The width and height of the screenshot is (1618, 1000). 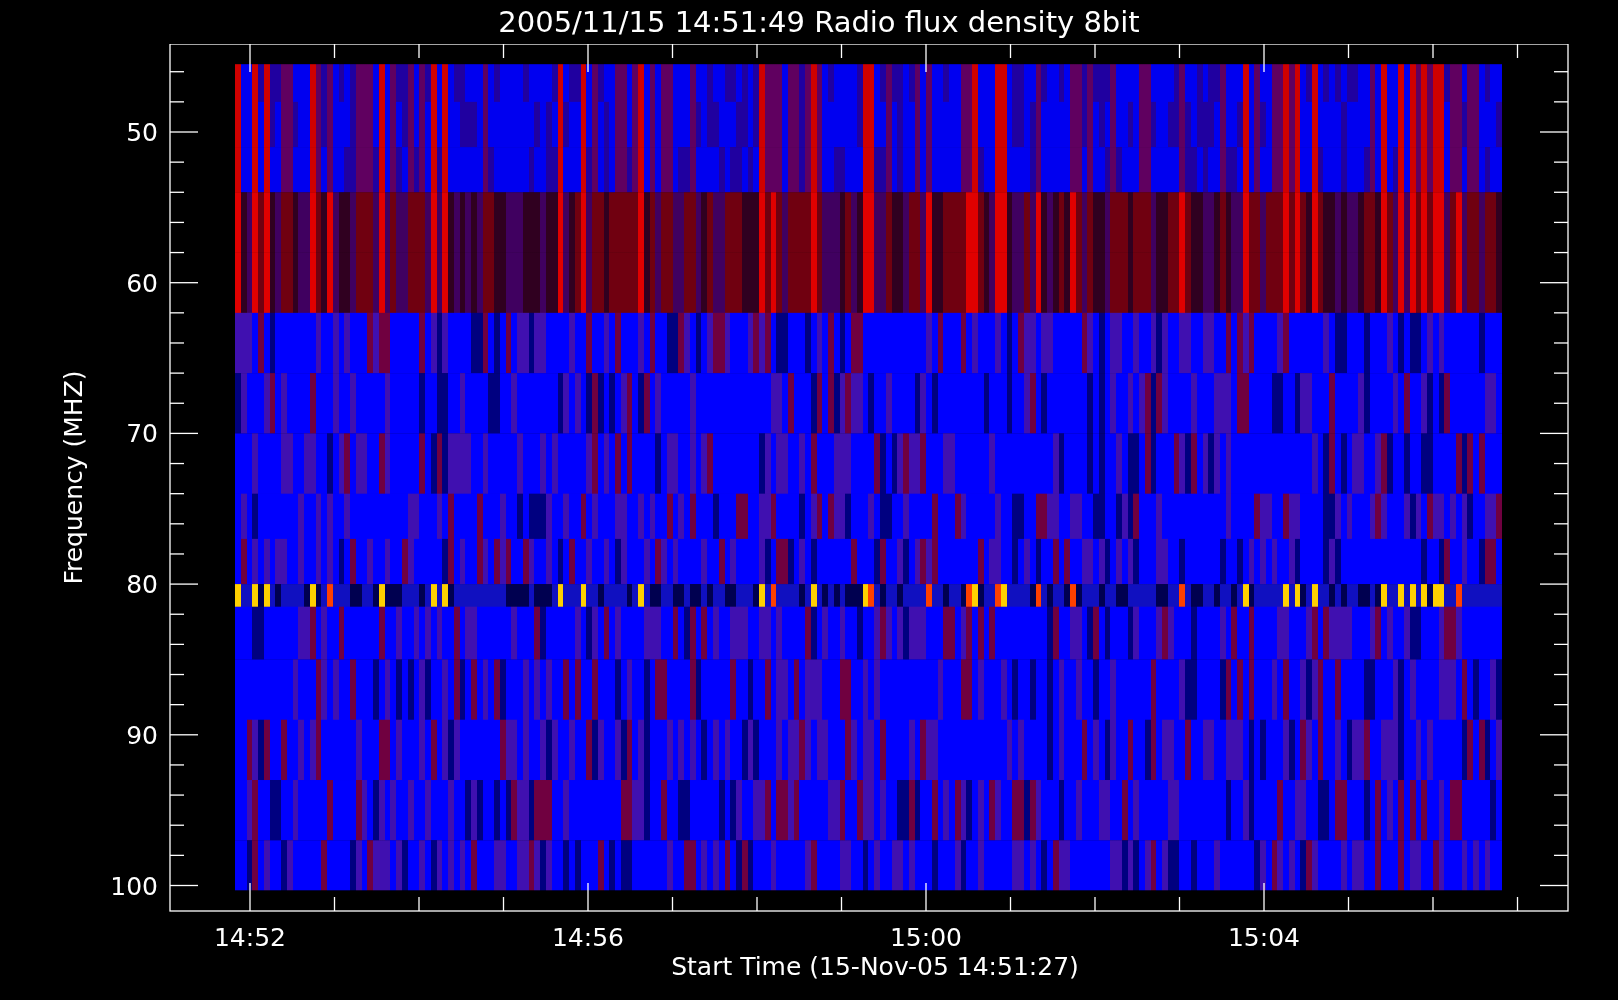 I want to click on x-tick-label: 14:52, so click(x=250, y=937).